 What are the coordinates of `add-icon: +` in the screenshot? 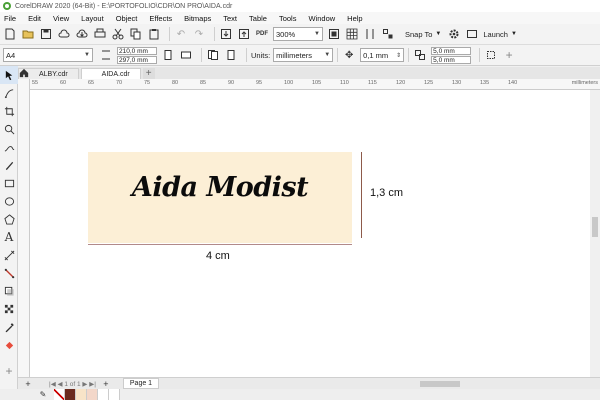 It's located at (509, 55).